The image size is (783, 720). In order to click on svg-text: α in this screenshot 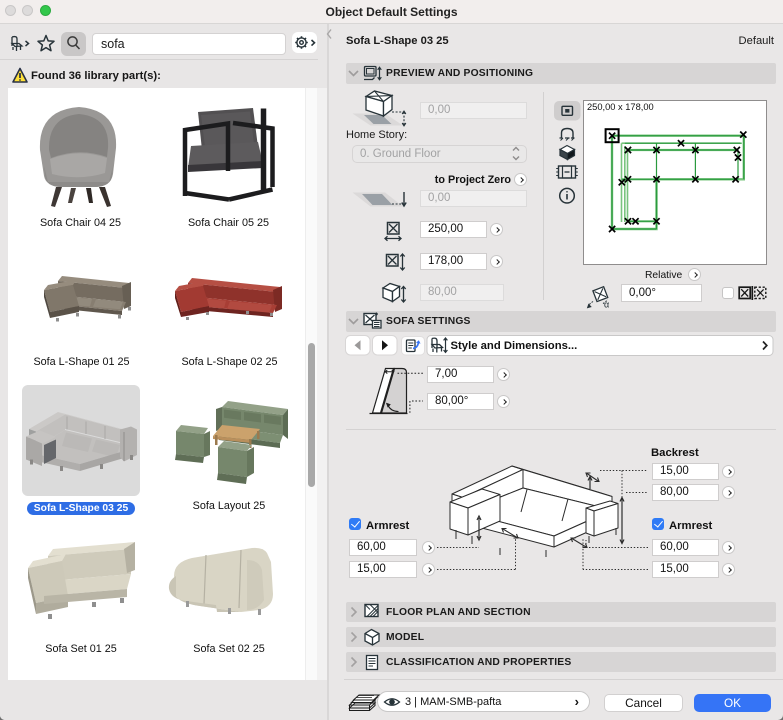, I will do `click(606, 305)`.